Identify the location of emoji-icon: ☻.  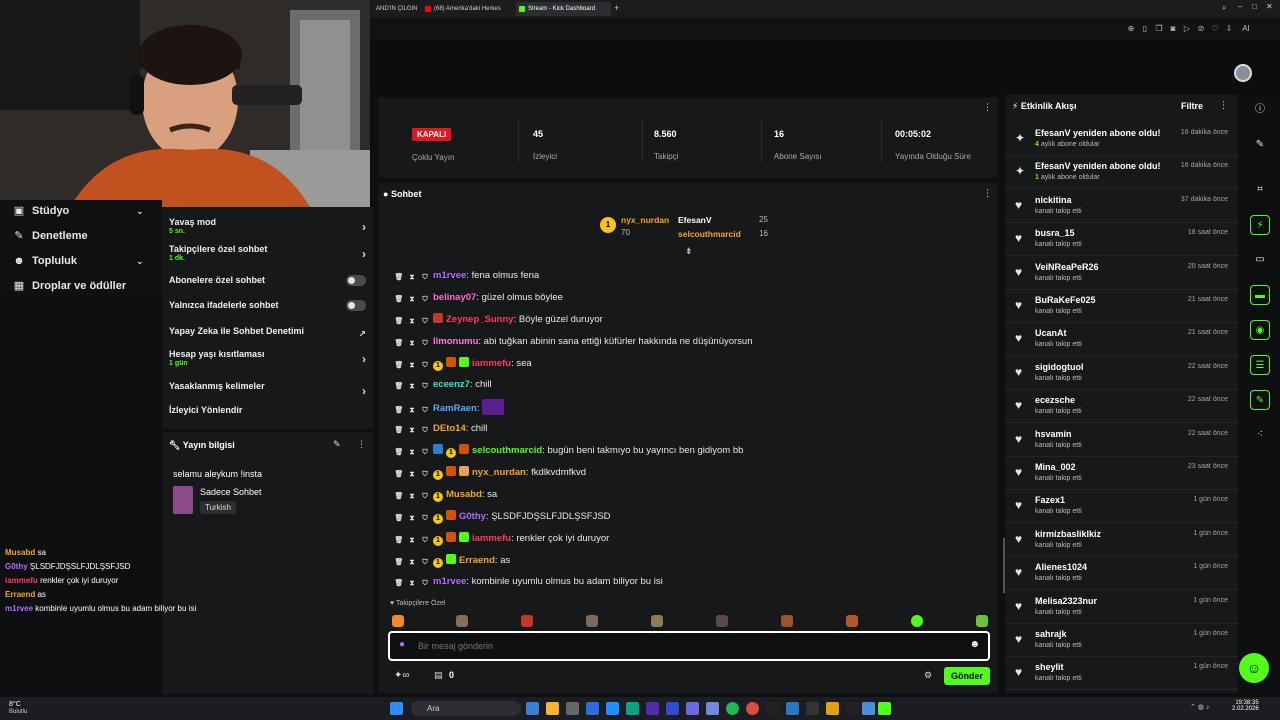
(974, 644).